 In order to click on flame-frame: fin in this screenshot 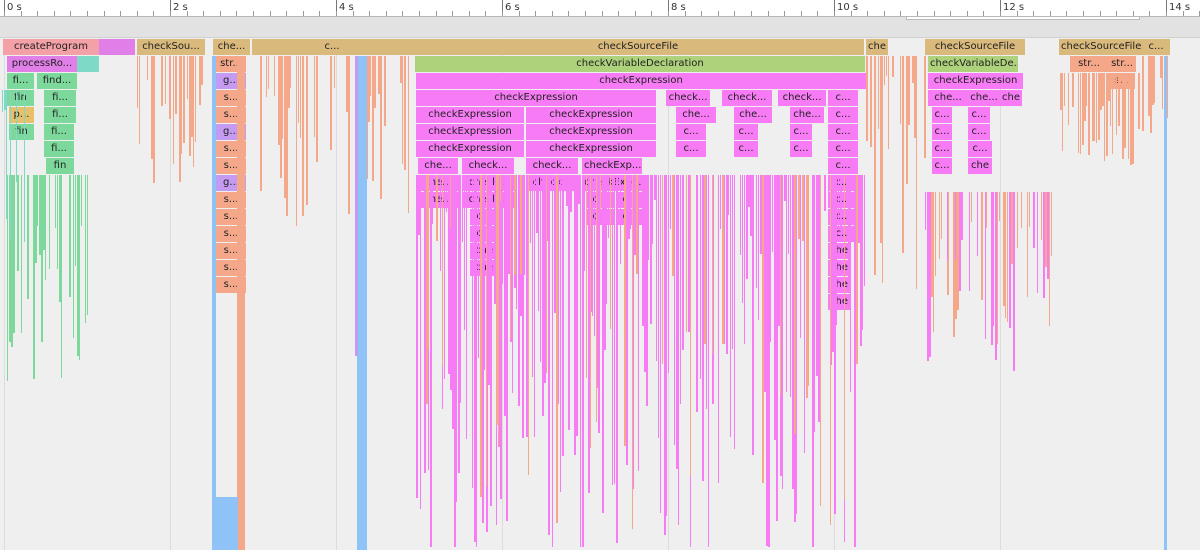, I will do `click(20, 98)`.